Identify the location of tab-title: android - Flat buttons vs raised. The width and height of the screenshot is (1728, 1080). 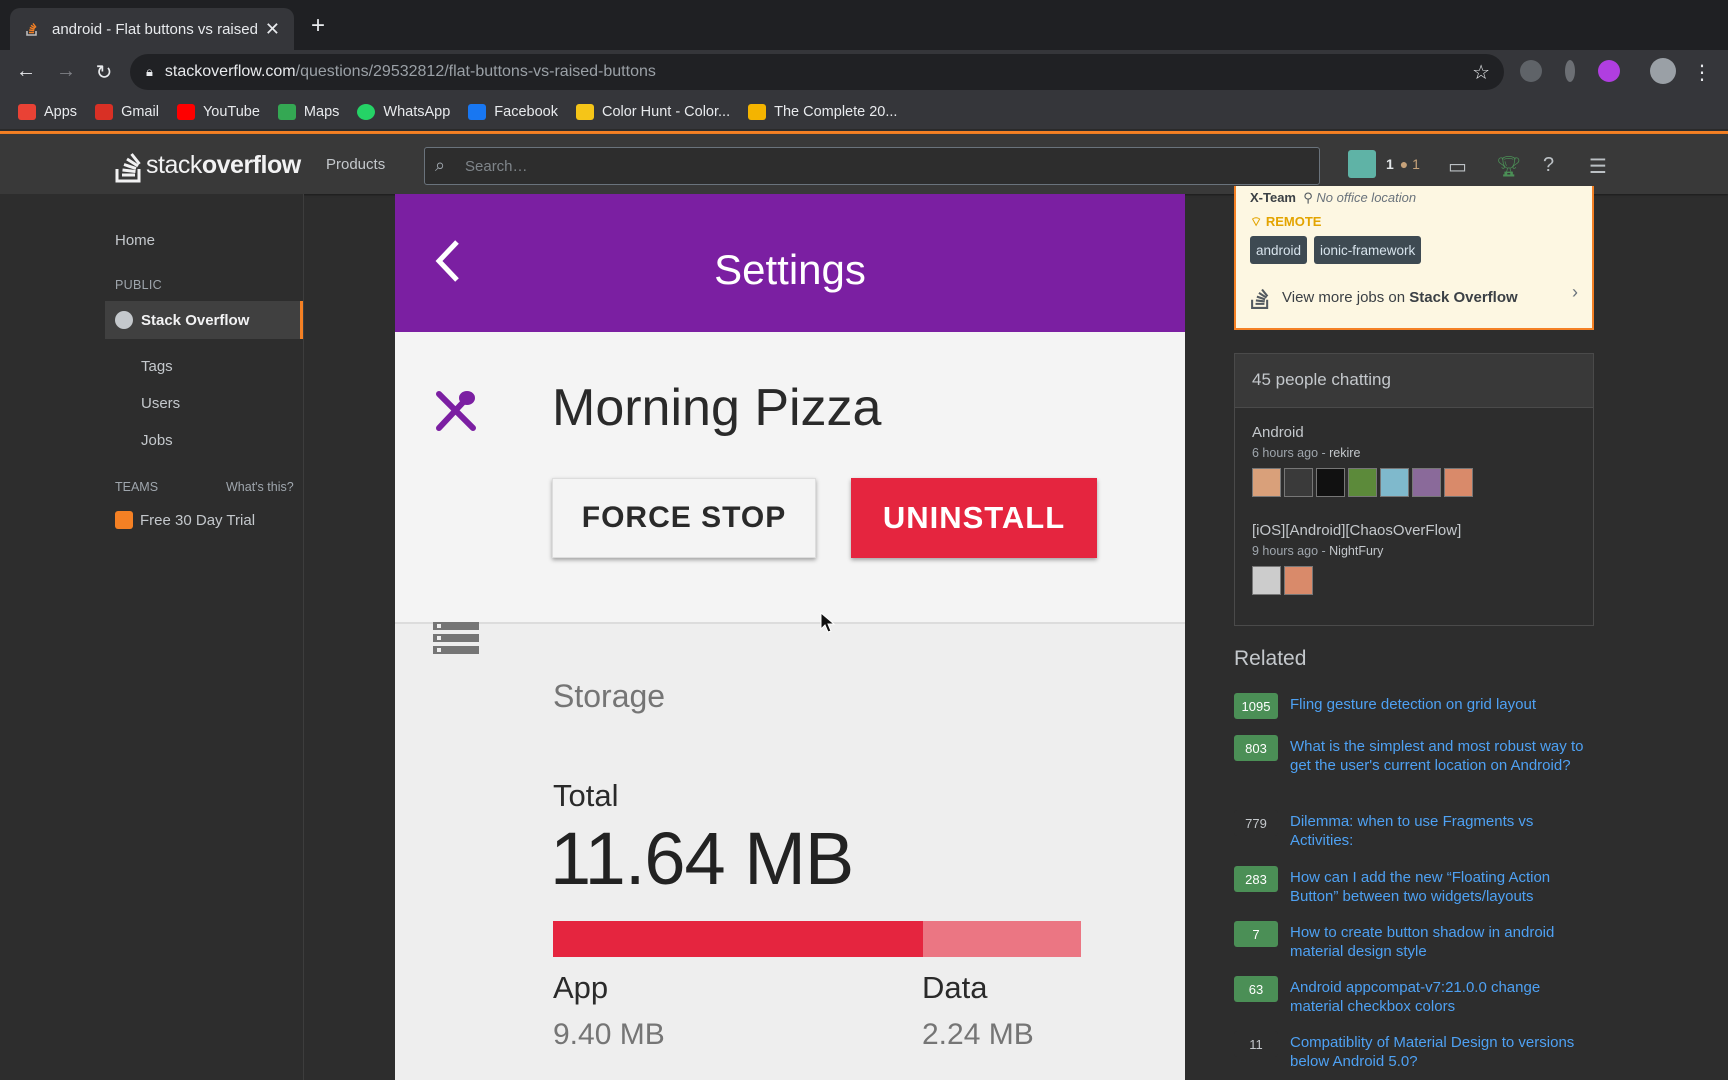
(154, 29).